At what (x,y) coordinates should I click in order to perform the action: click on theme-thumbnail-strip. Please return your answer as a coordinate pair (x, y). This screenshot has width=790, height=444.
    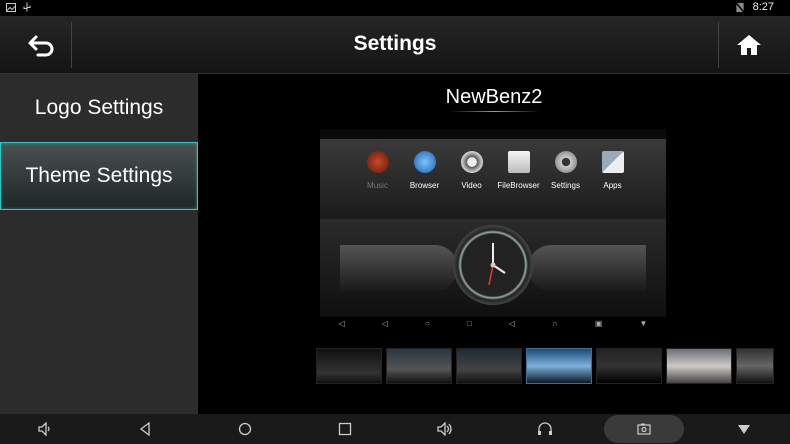
    Looking at the image, I should click on (553, 368).